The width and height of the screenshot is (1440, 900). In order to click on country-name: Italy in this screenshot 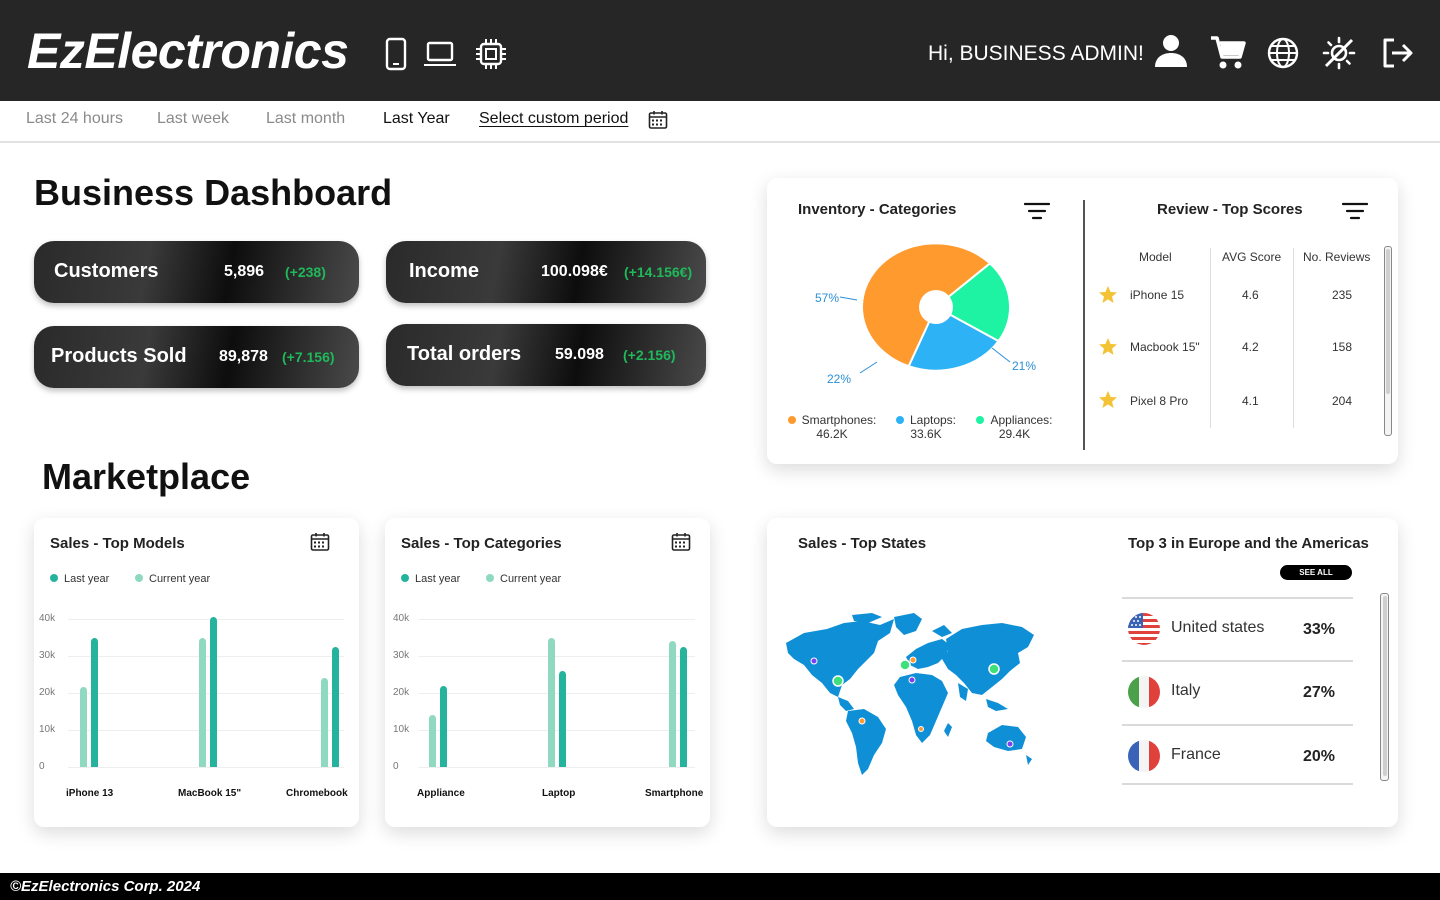, I will do `click(1186, 690)`.